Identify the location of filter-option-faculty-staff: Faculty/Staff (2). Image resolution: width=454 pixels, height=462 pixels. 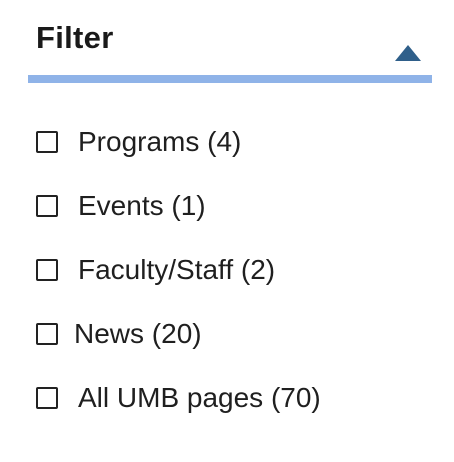
(178, 270).